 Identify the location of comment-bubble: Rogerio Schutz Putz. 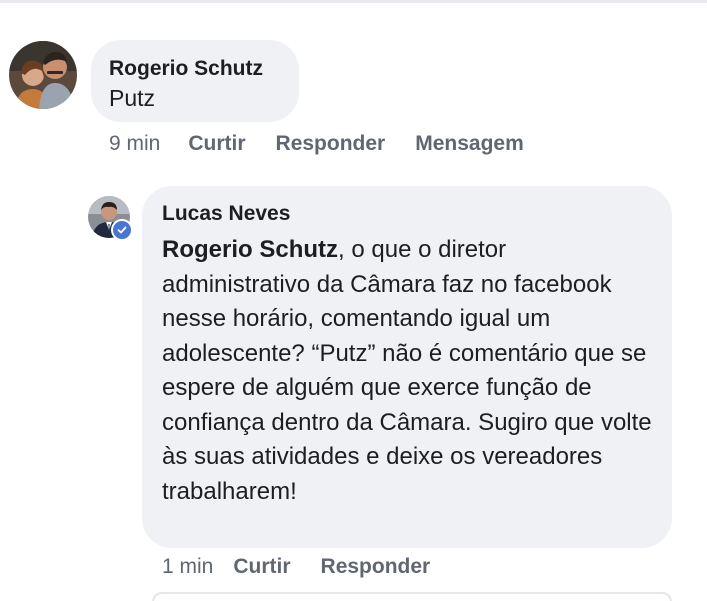
(195, 81).